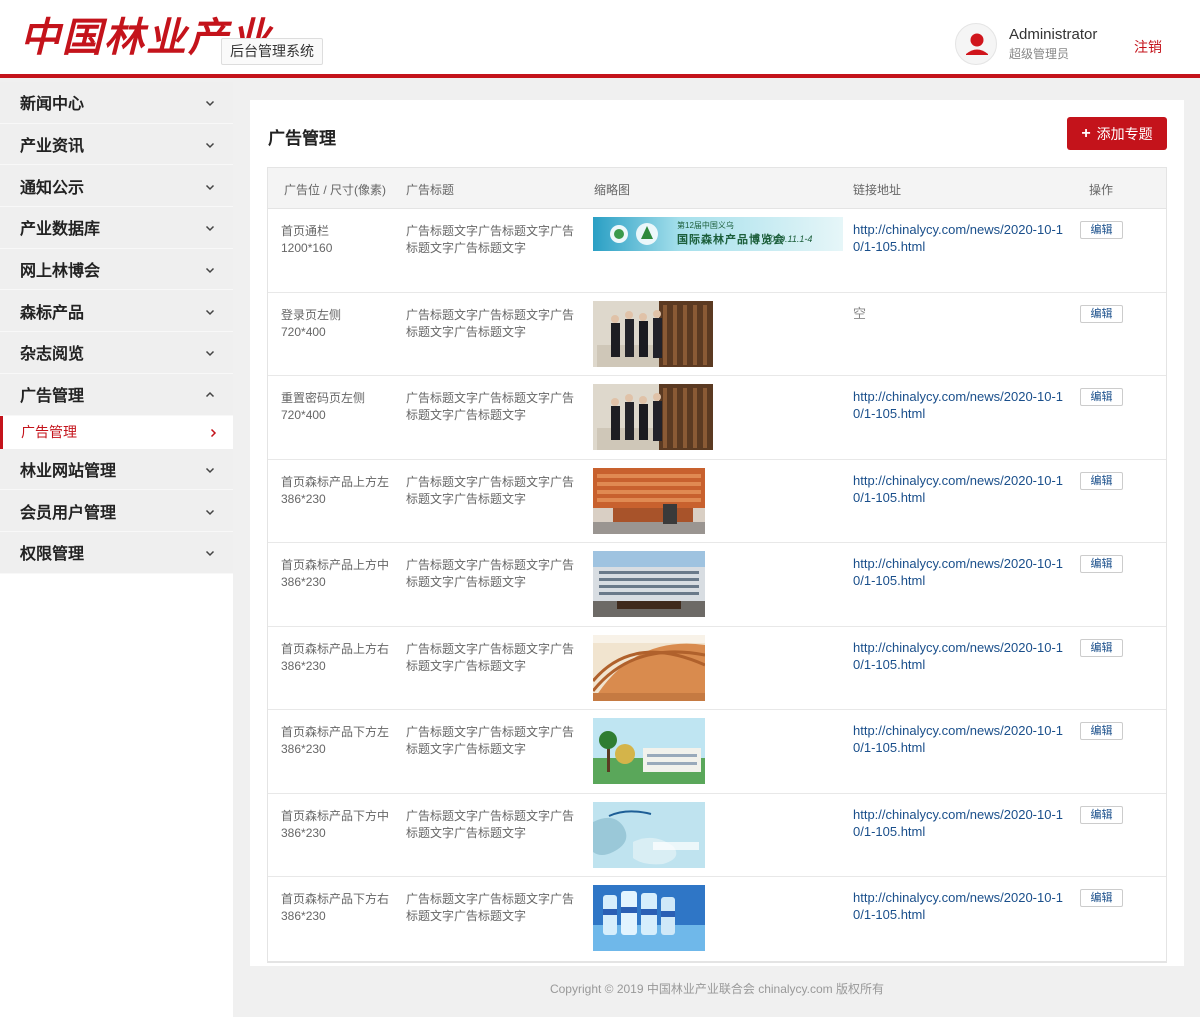 This screenshot has height=1017, width=1200. I want to click on sidebar-item: 产业数据库, so click(116, 228).